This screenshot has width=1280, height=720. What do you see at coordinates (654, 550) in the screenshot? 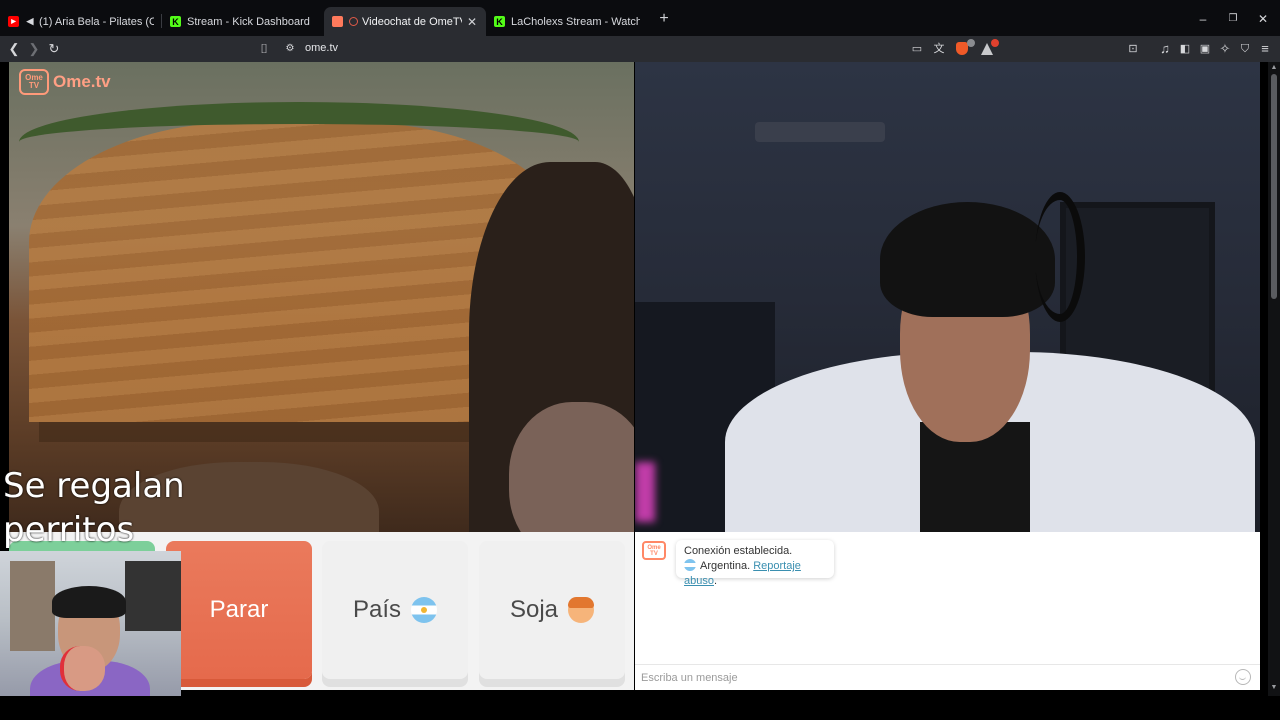
I see `chat-ometv-icon: Ome TV` at bounding box center [654, 550].